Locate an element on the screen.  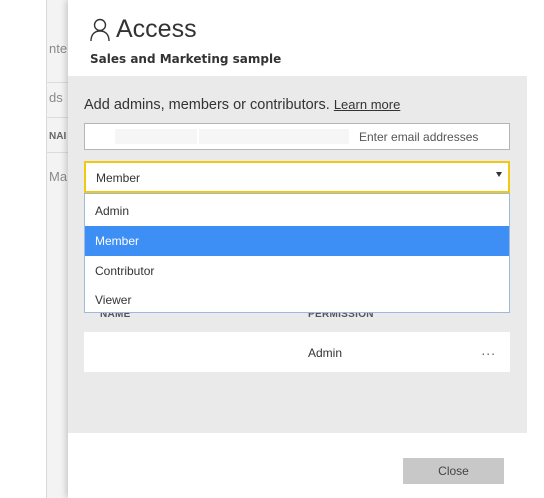
add-access-text: Add admins, members or contributors. is located at coordinates (207, 105).